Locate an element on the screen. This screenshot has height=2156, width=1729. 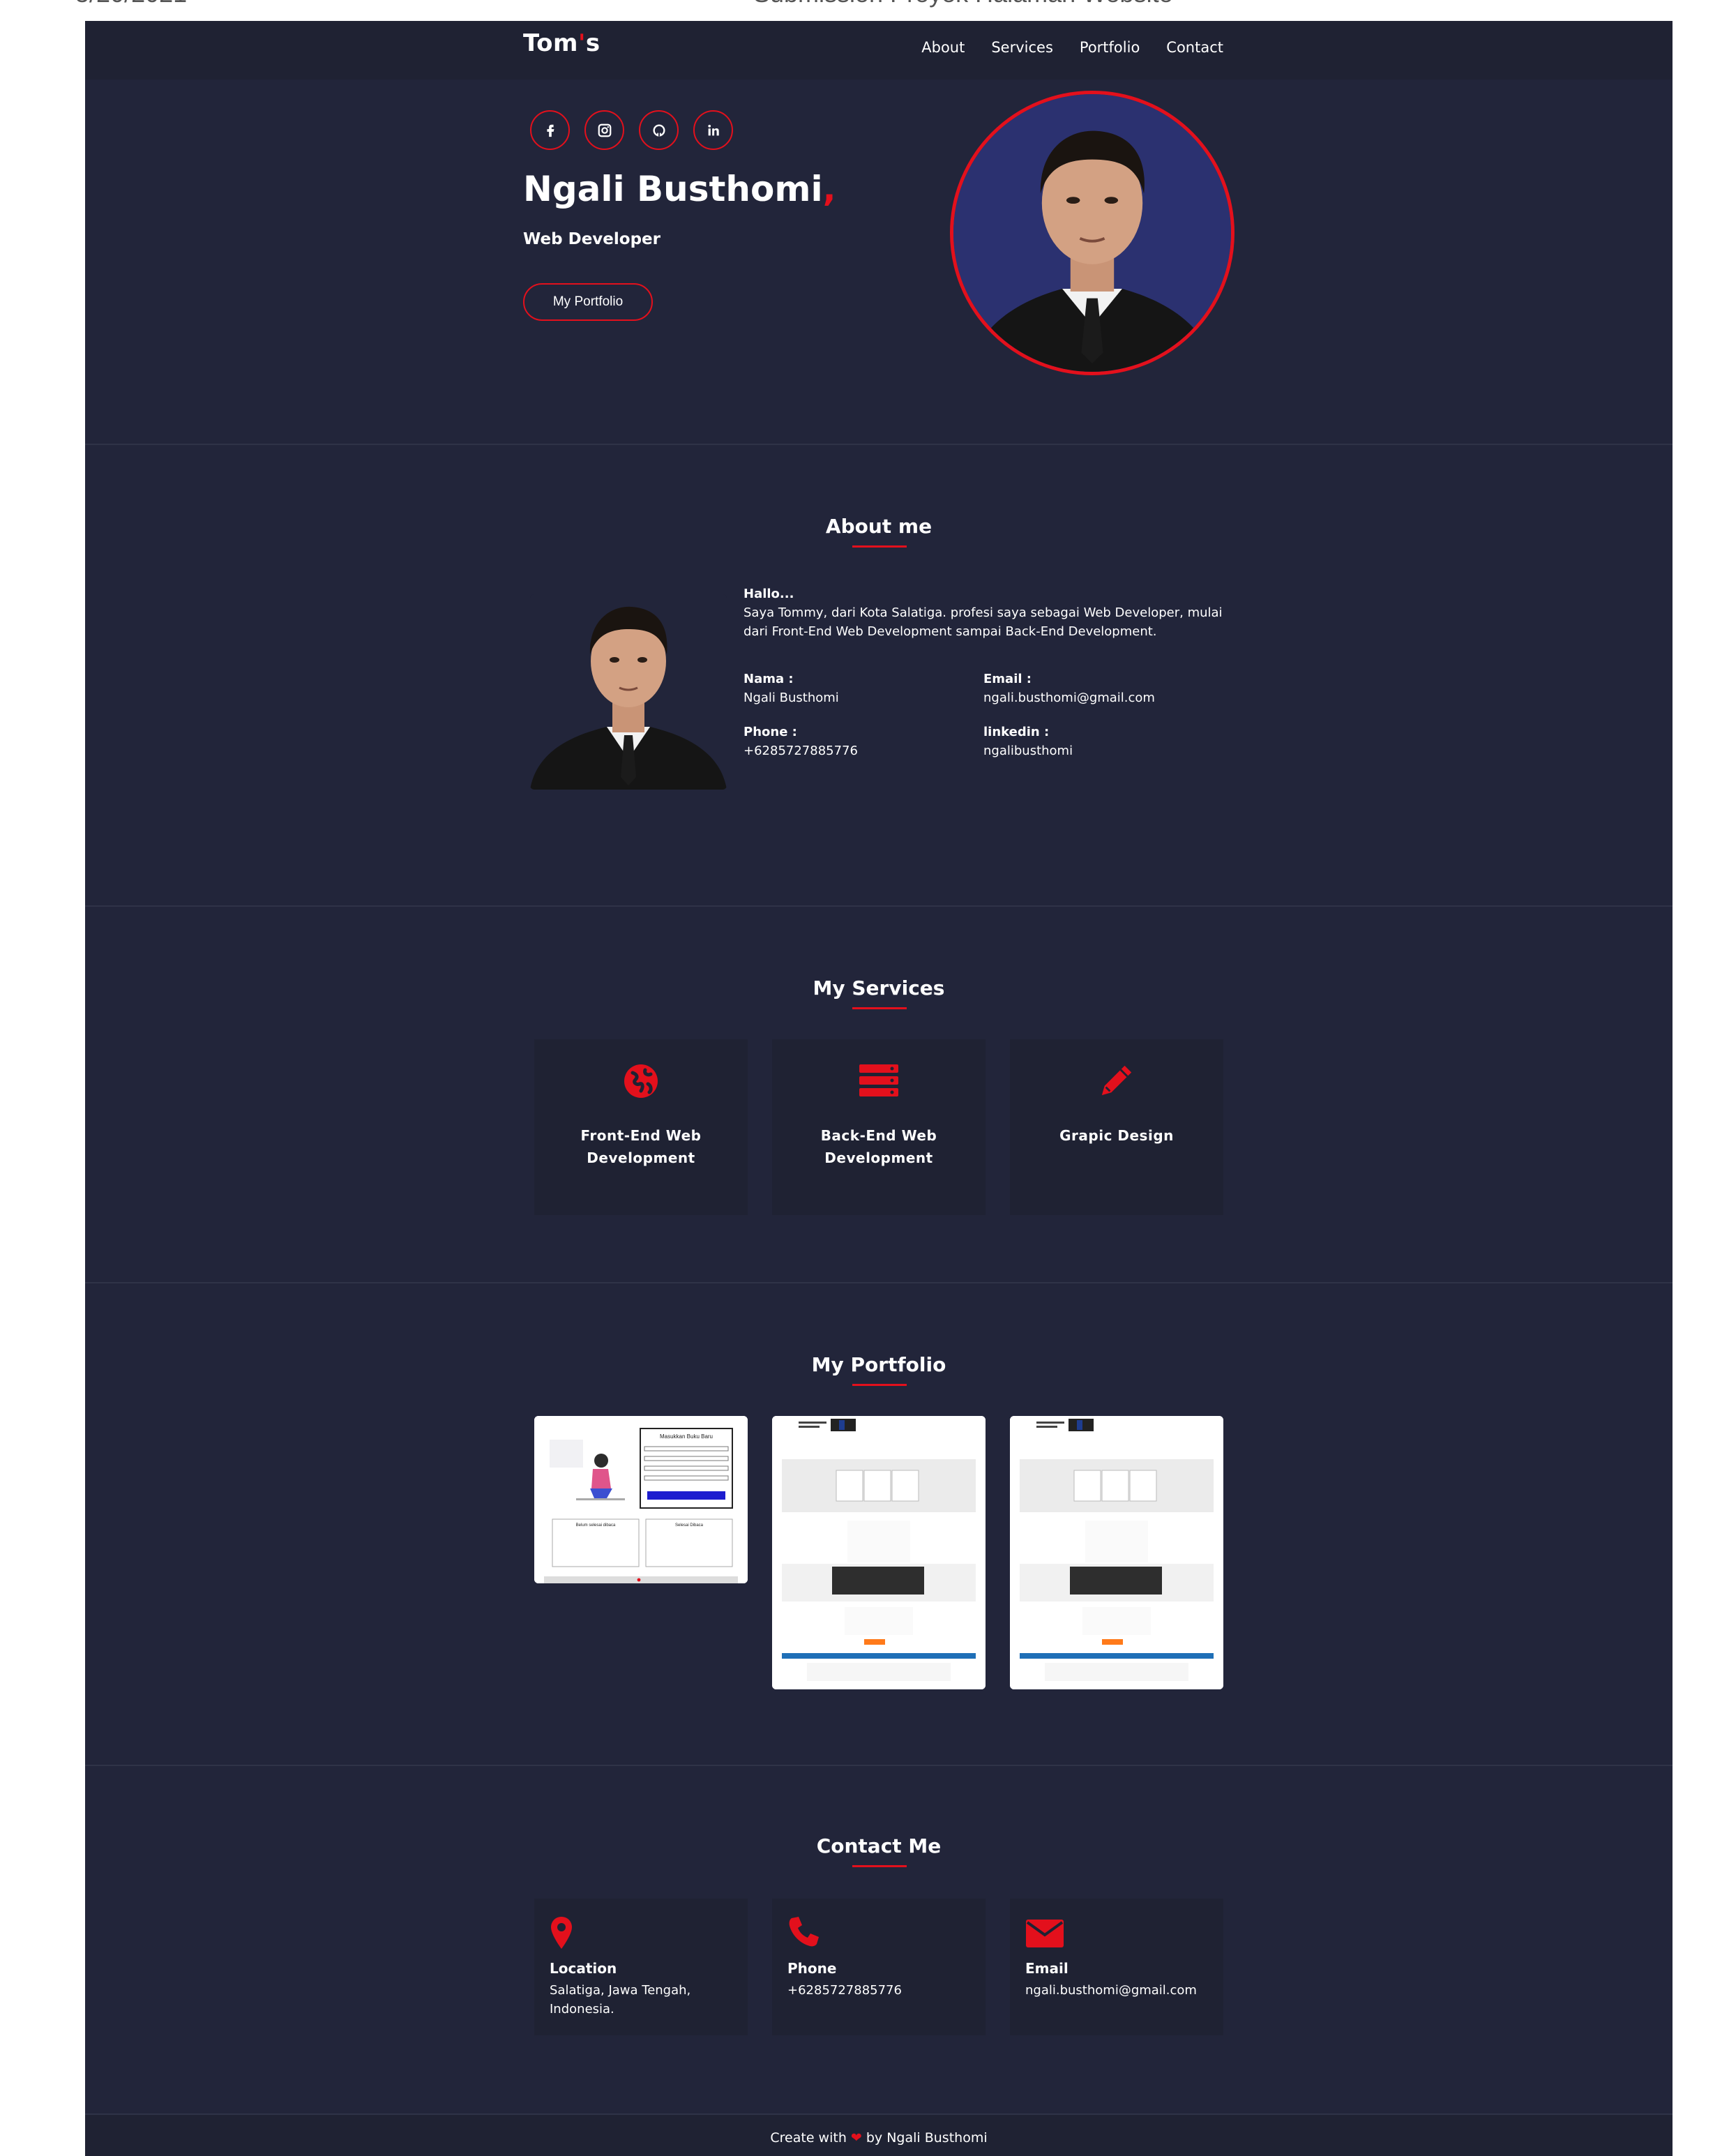
footer-text-before: Create with is located at coordinates (808, 2138).